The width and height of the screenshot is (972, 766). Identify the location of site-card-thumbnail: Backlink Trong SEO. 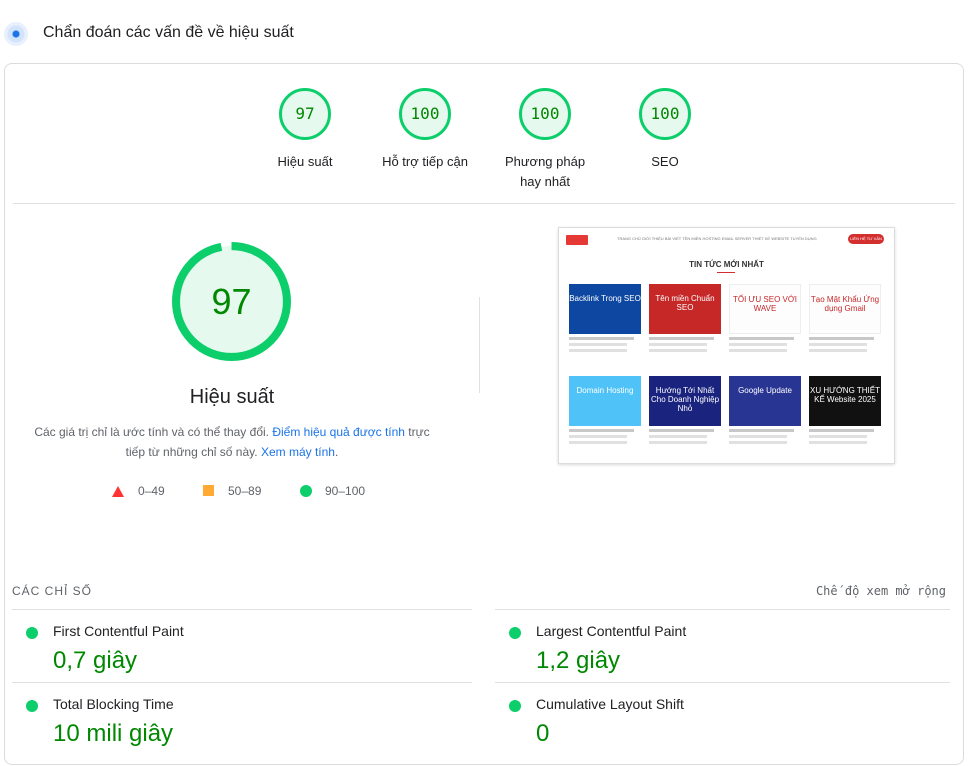
(605, 309).